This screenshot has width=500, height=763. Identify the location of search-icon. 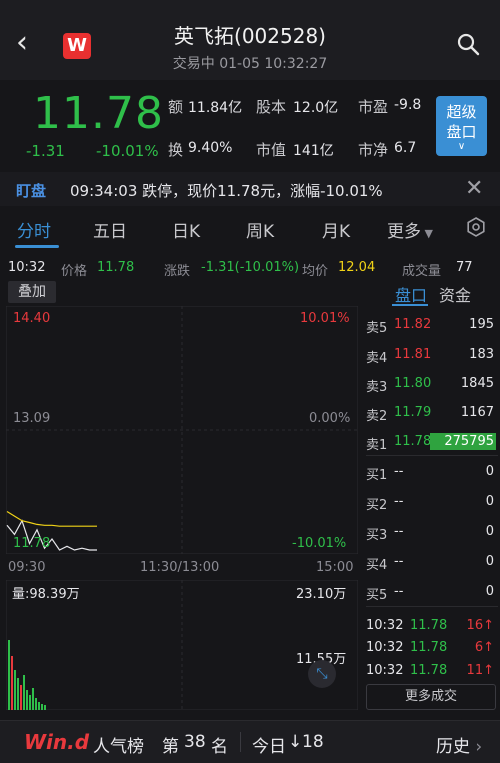
(468, 44).